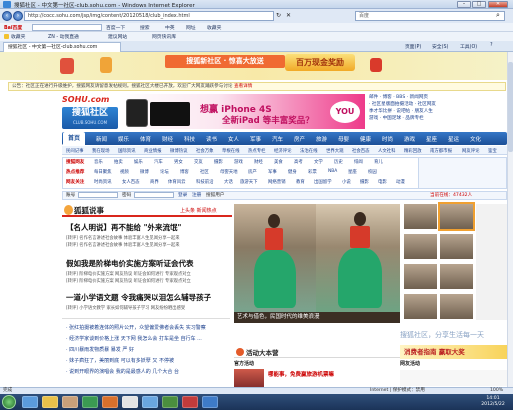  Describe the element at coordinates (439, 118) in the screenshot. I see `header-link-row: 游戏 · 中国足球 · 品牌专栏` at that location.